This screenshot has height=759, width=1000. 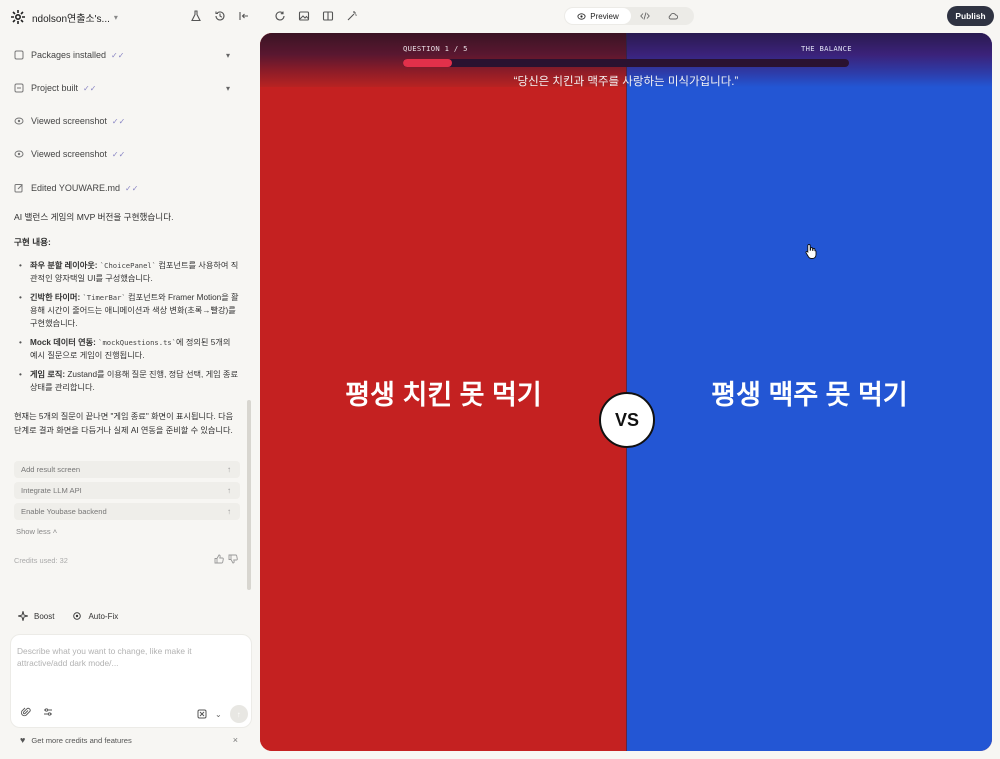 What do you see at coordinates (244, 16) in the screenshot?
I see `collapse-sidebar-icon` at bounding box center [244, 16].